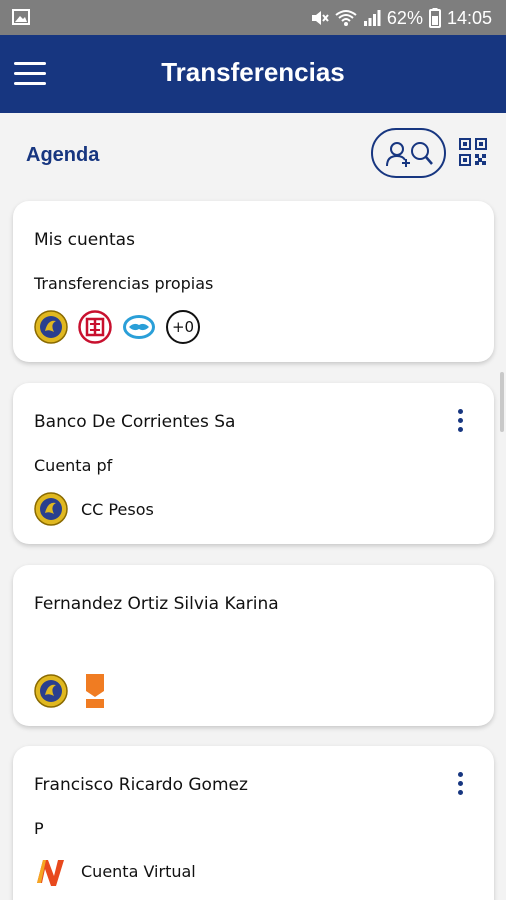 Image resolution: width=506 pixels, height=900 pixels. I want to click on contact-search-button, so click(408, 153).